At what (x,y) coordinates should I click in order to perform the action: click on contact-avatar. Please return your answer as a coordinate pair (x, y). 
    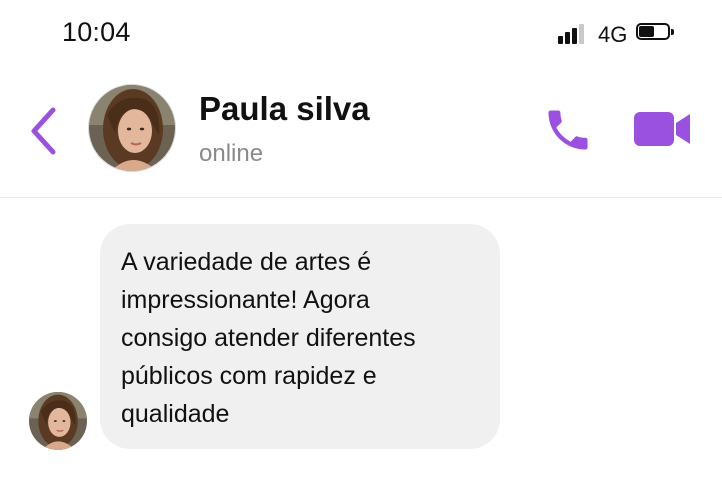
    Looking at the image, I should click on (132, 128).